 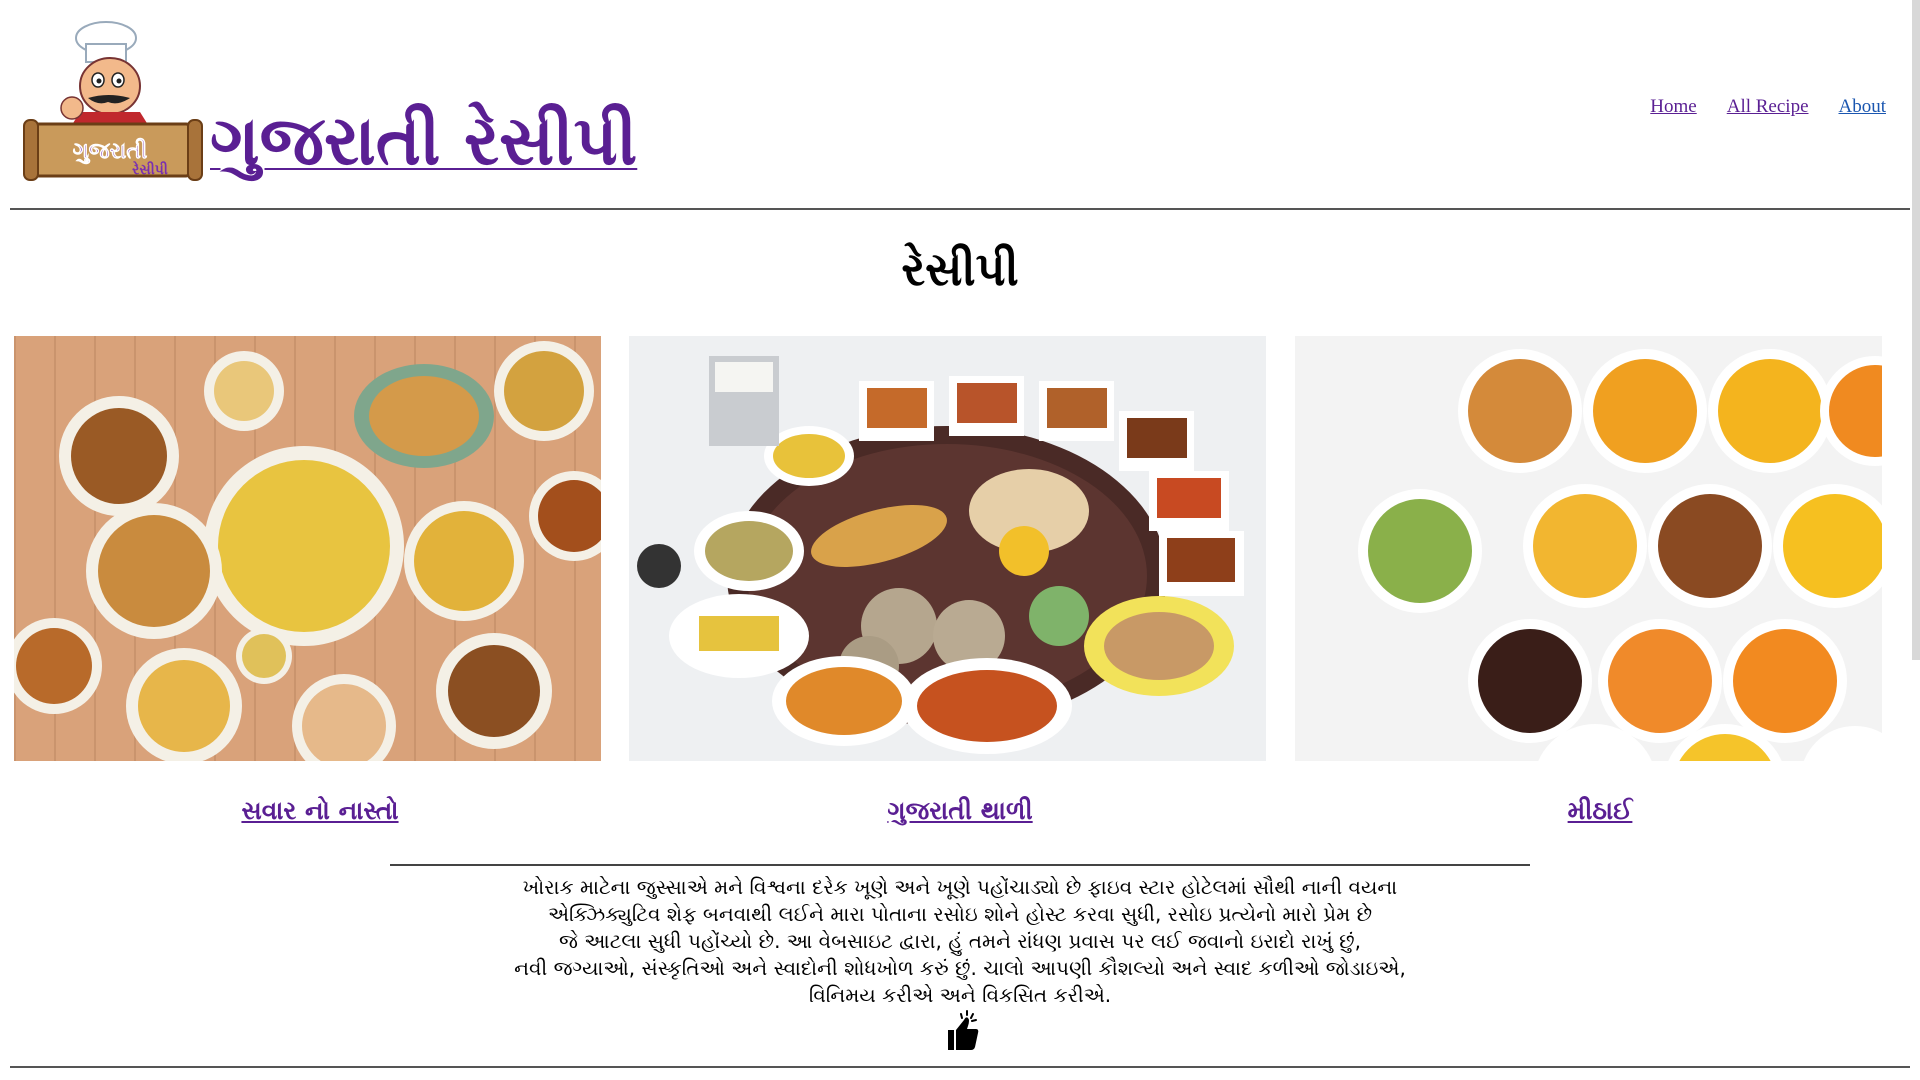 I want to click on card-link-sweets: મીઠાઈ, so click(x=1600, y=811).